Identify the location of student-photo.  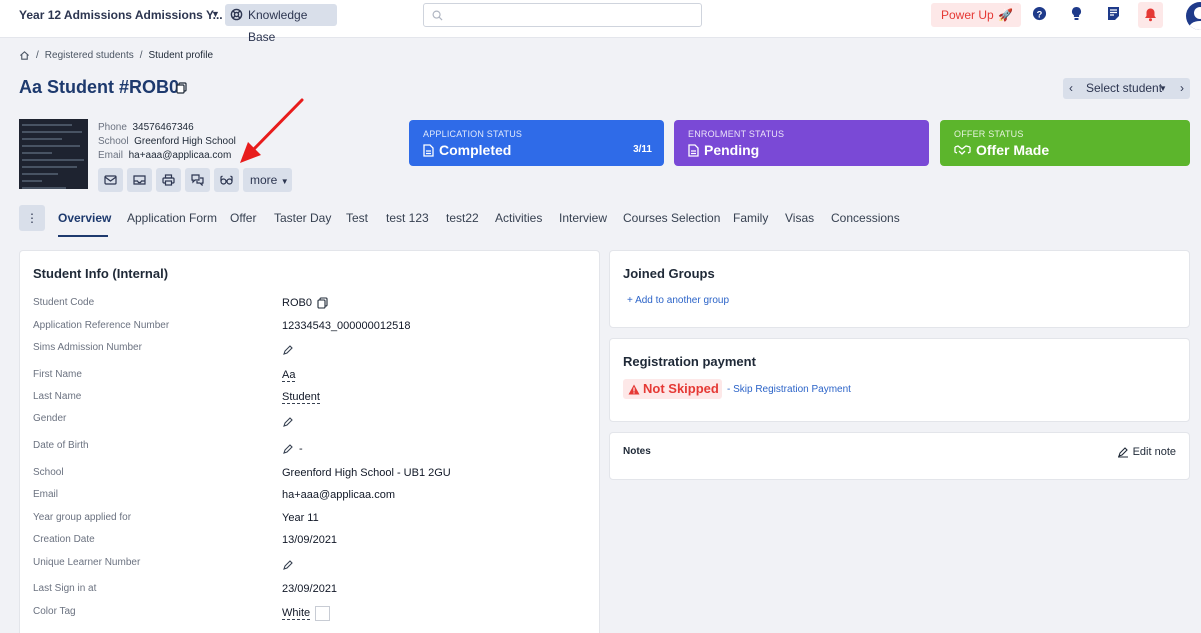
(53, 154).